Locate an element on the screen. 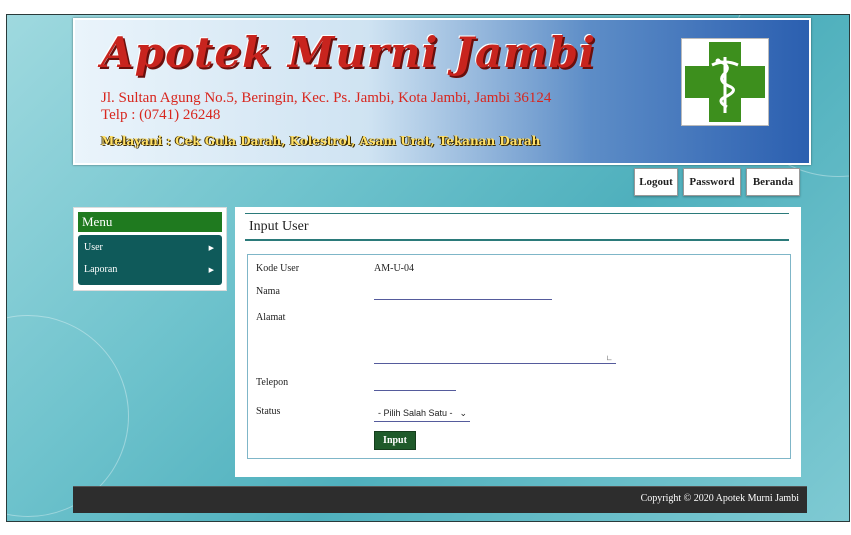  telepon-label: Telepon is located at coordinates (272, 382).